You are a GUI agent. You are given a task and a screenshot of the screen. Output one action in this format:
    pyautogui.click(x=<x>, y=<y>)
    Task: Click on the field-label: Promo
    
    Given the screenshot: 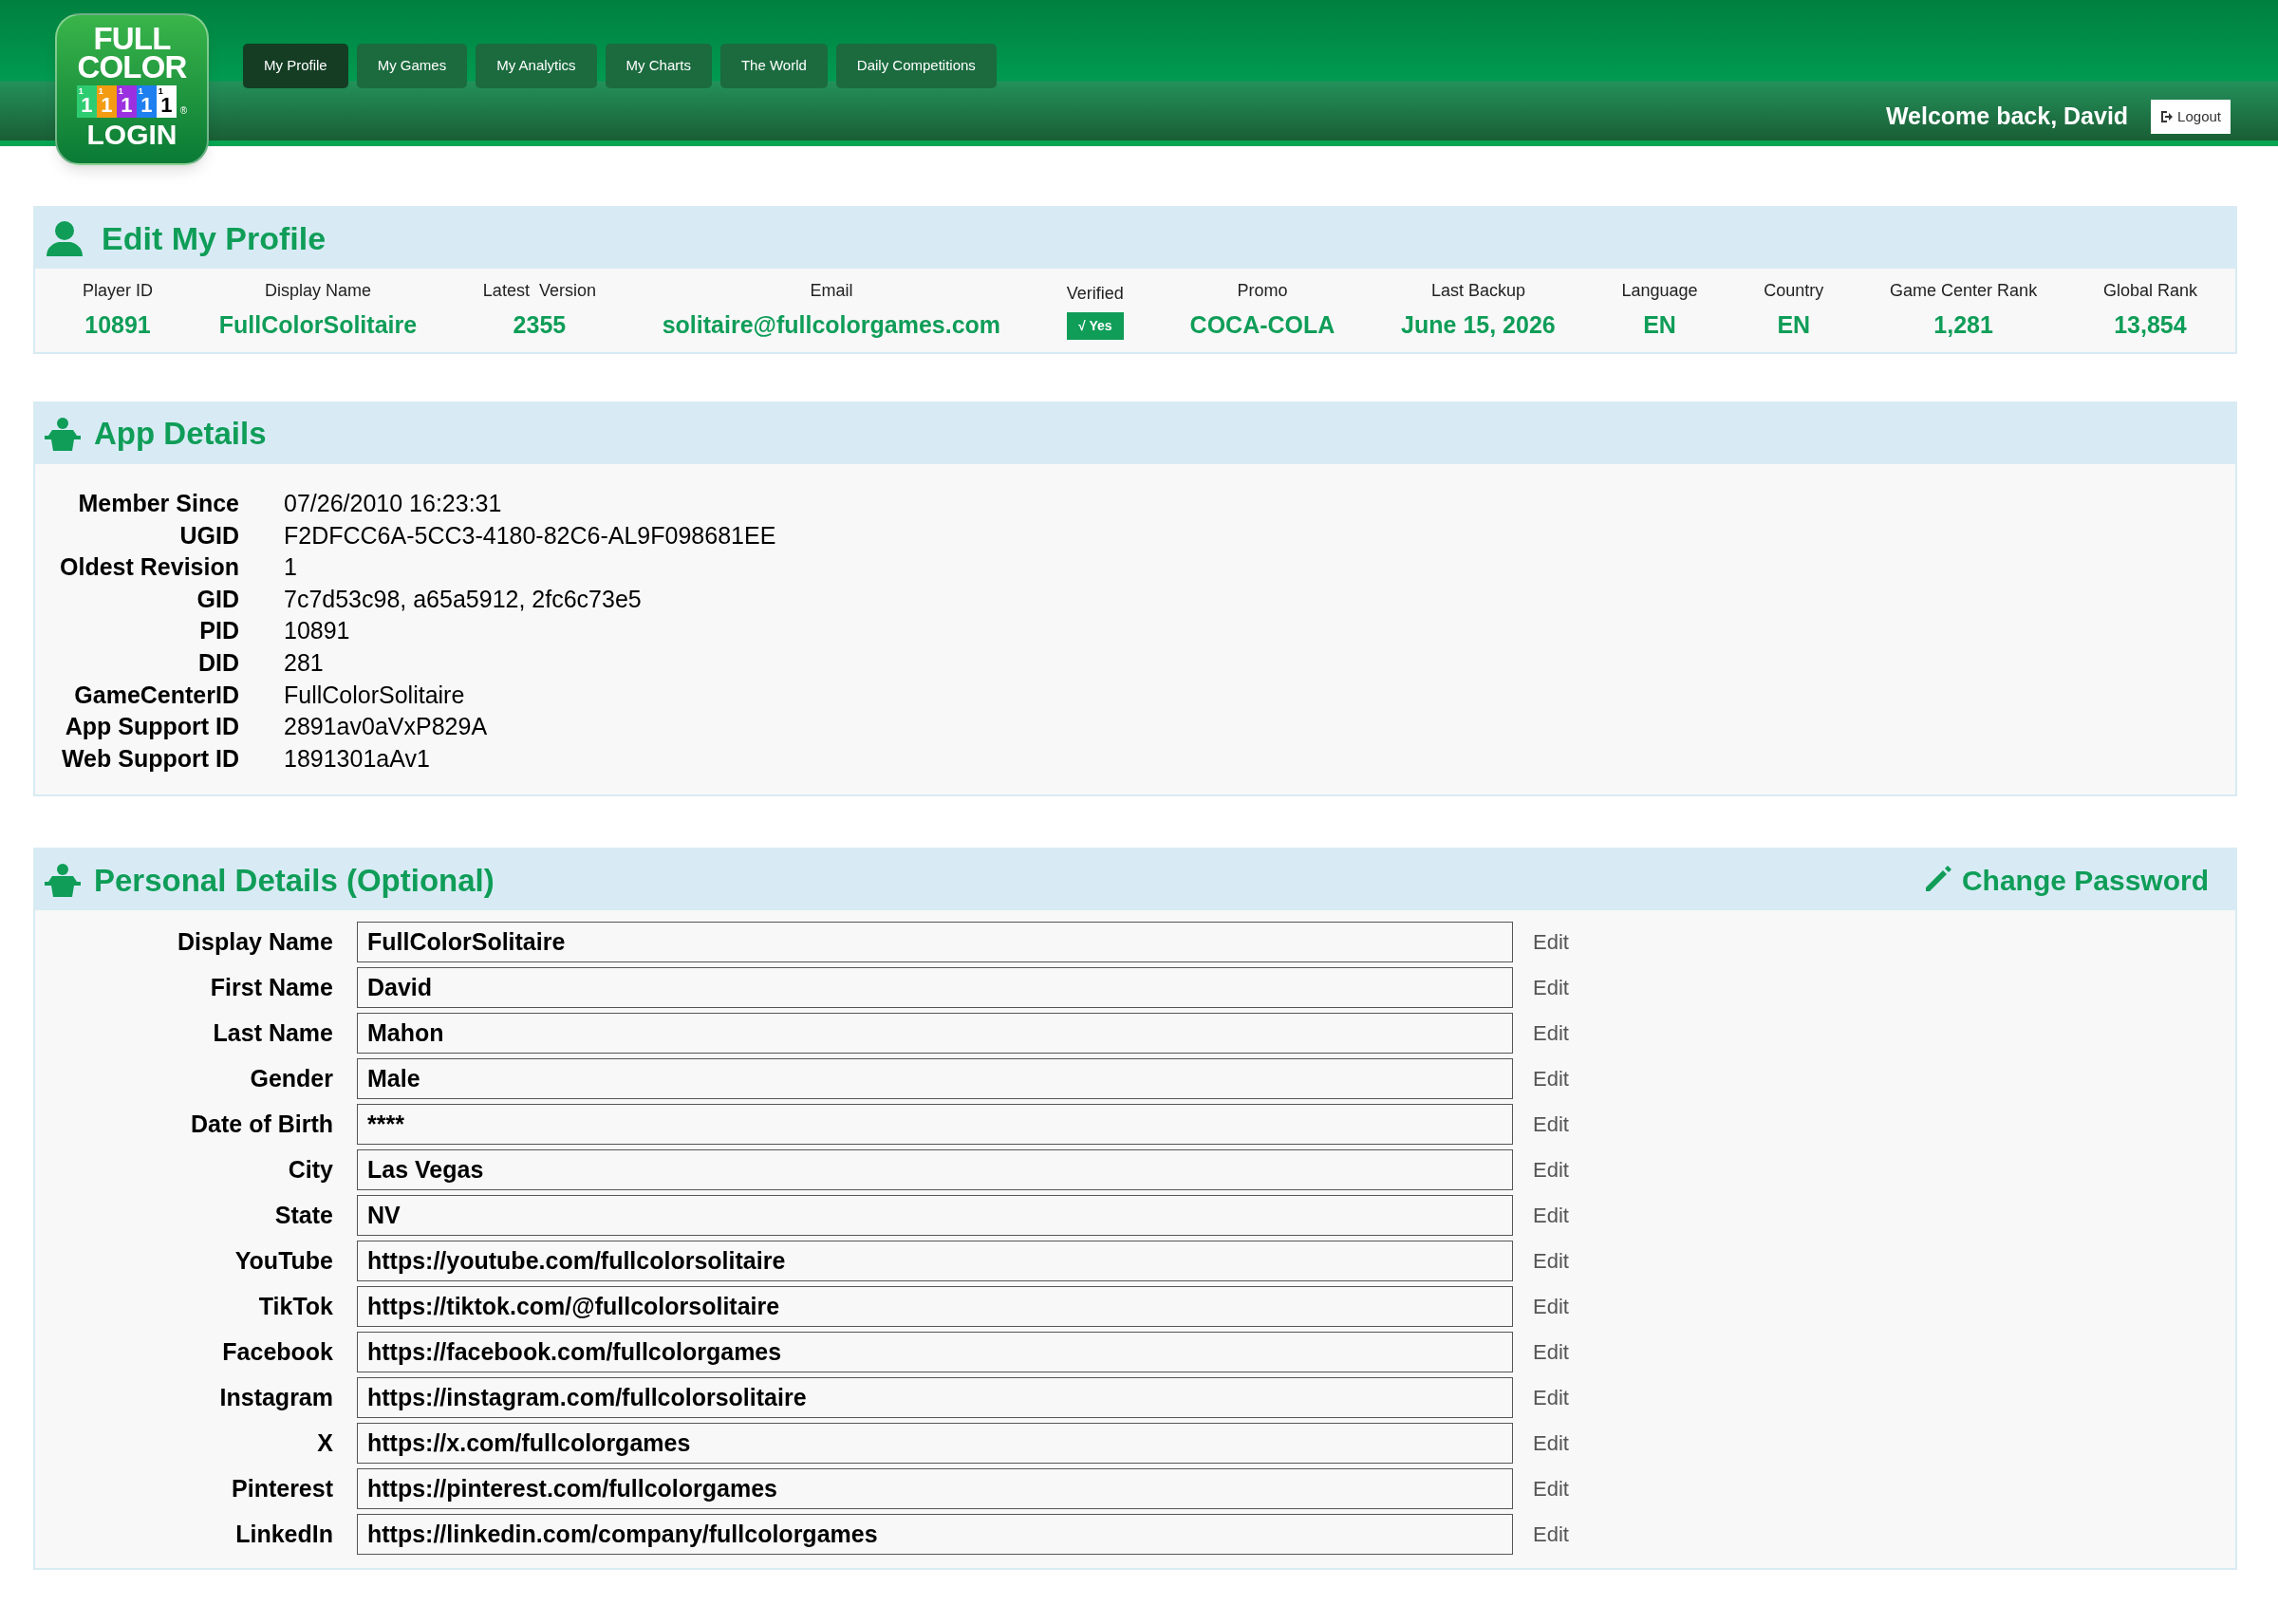 What is the action you would take?
    pyautogui.click(x=1262, y=290)
    